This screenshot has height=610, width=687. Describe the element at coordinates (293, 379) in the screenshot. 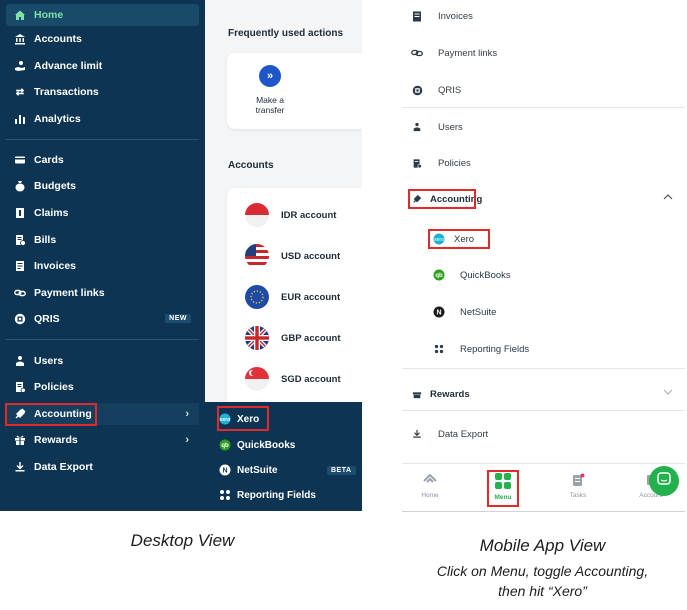

I see `account-row-sgd: SGD account` at that location.